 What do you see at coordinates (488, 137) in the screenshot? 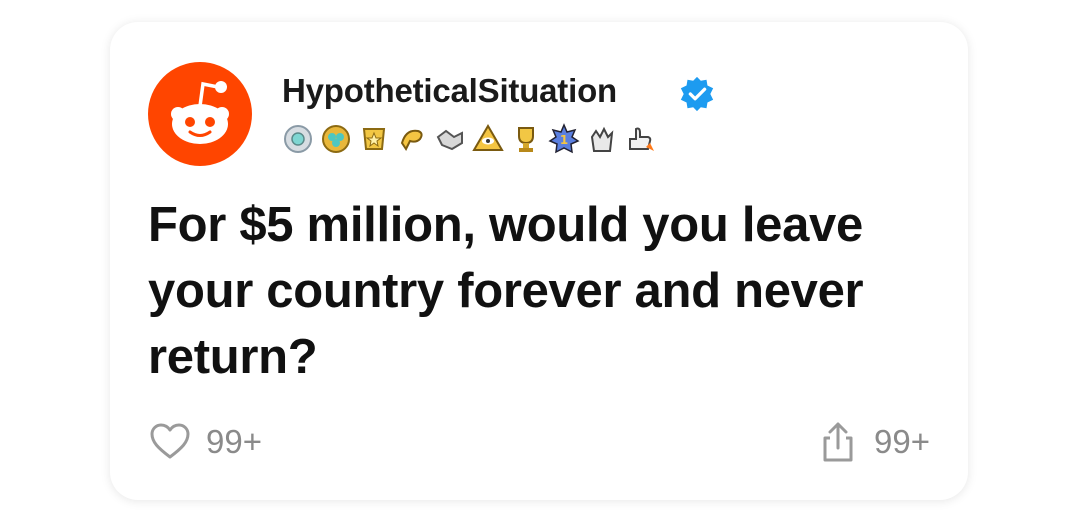
I see `eye-pyramid-award-icon` at bounding box center [488, 137].